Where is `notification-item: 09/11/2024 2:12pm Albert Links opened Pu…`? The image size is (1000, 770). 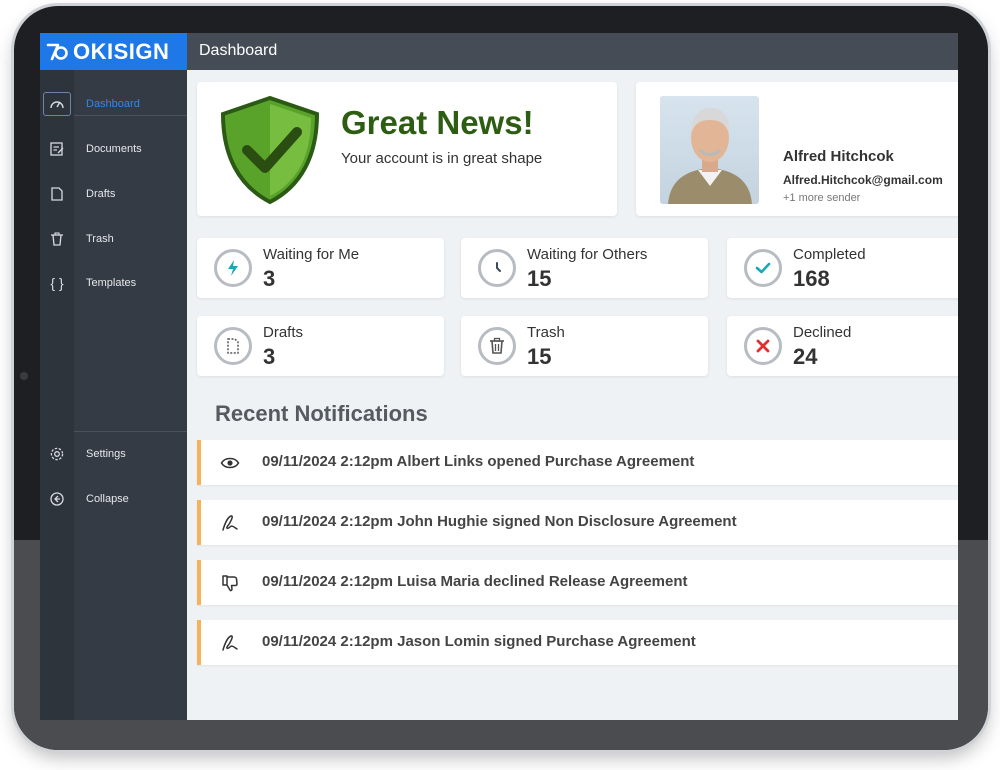
notification-item: 09/11/2024 2:12pm Albert Links opened Pu… is located at coordinates (577, 462).